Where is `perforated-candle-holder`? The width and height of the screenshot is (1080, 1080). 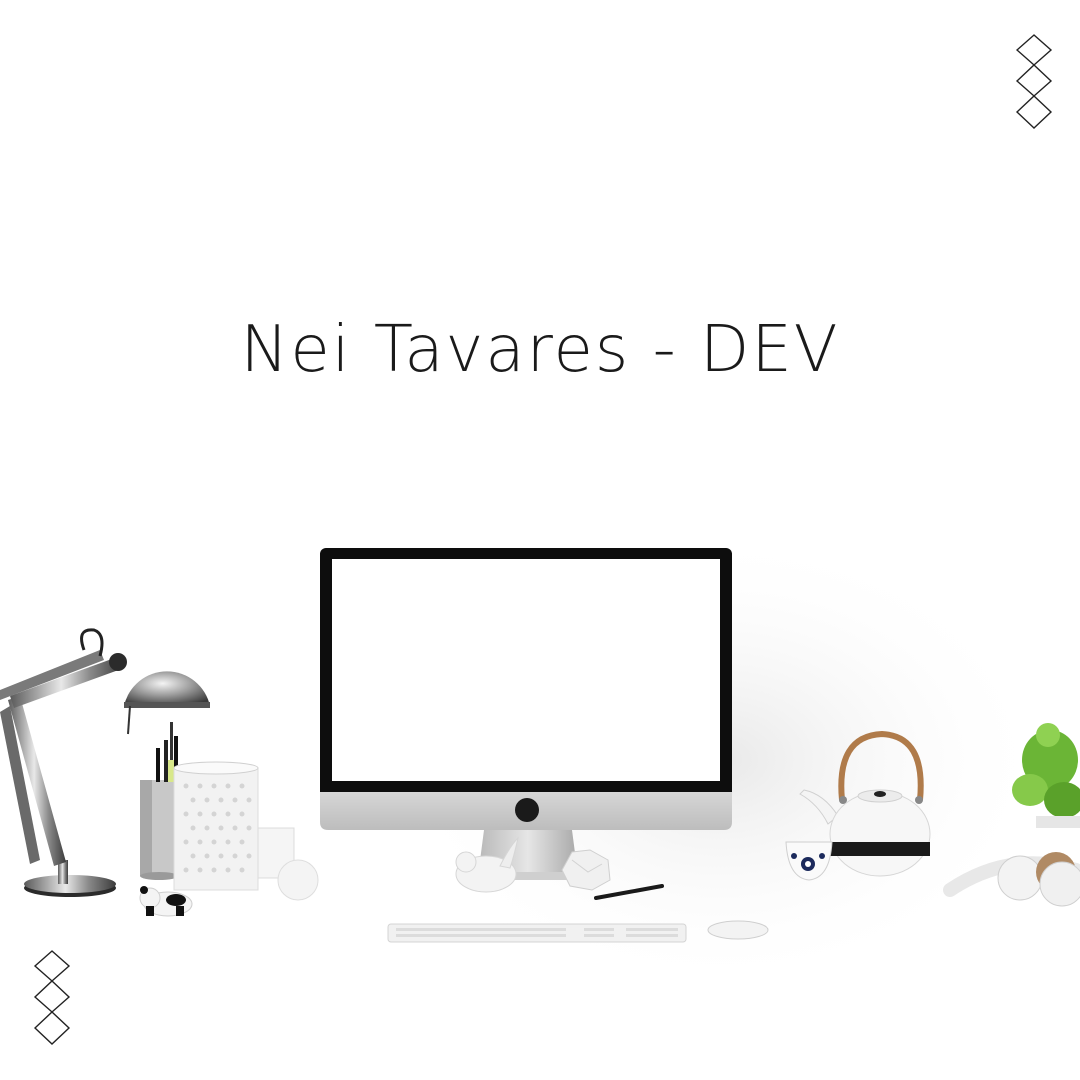 perforated-candle-holder is located at coordinates (246, 831).